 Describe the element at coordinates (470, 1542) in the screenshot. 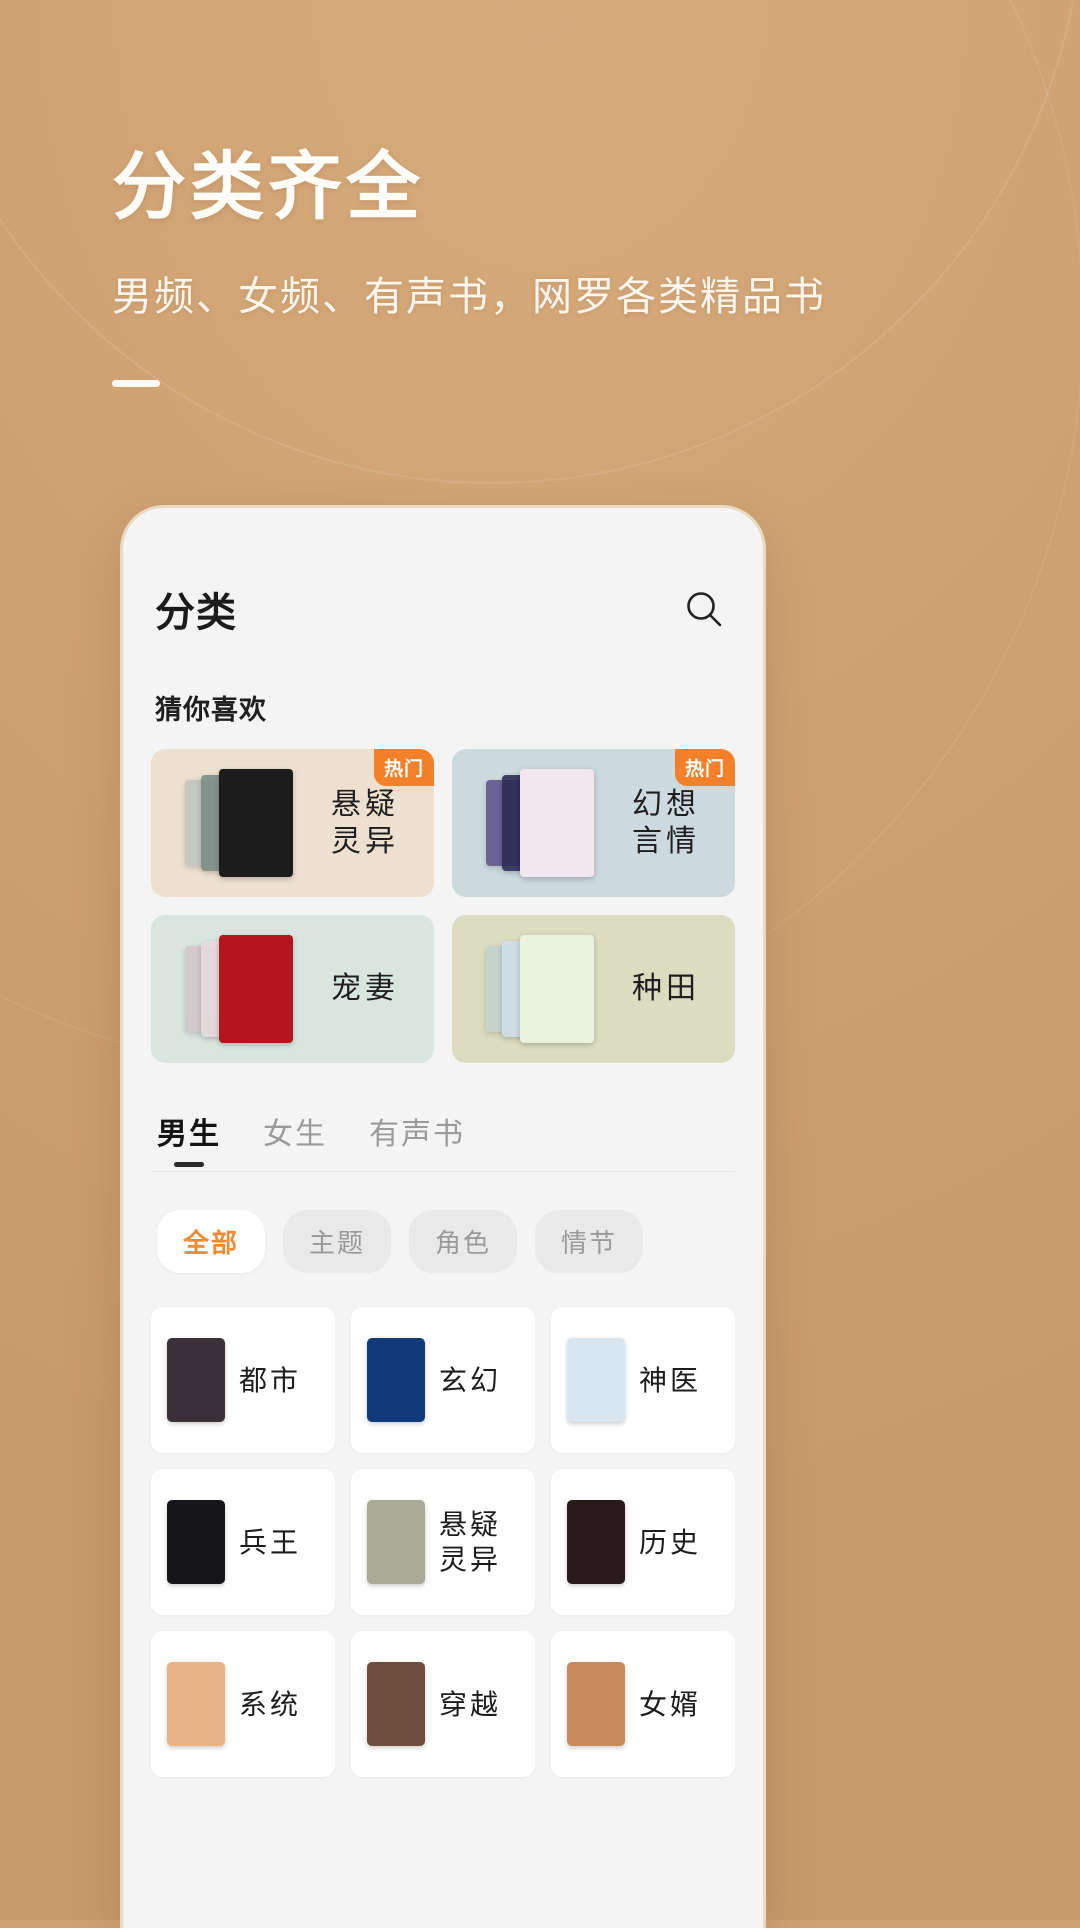

I see `category-label: 悬疑 灵异` at that location.